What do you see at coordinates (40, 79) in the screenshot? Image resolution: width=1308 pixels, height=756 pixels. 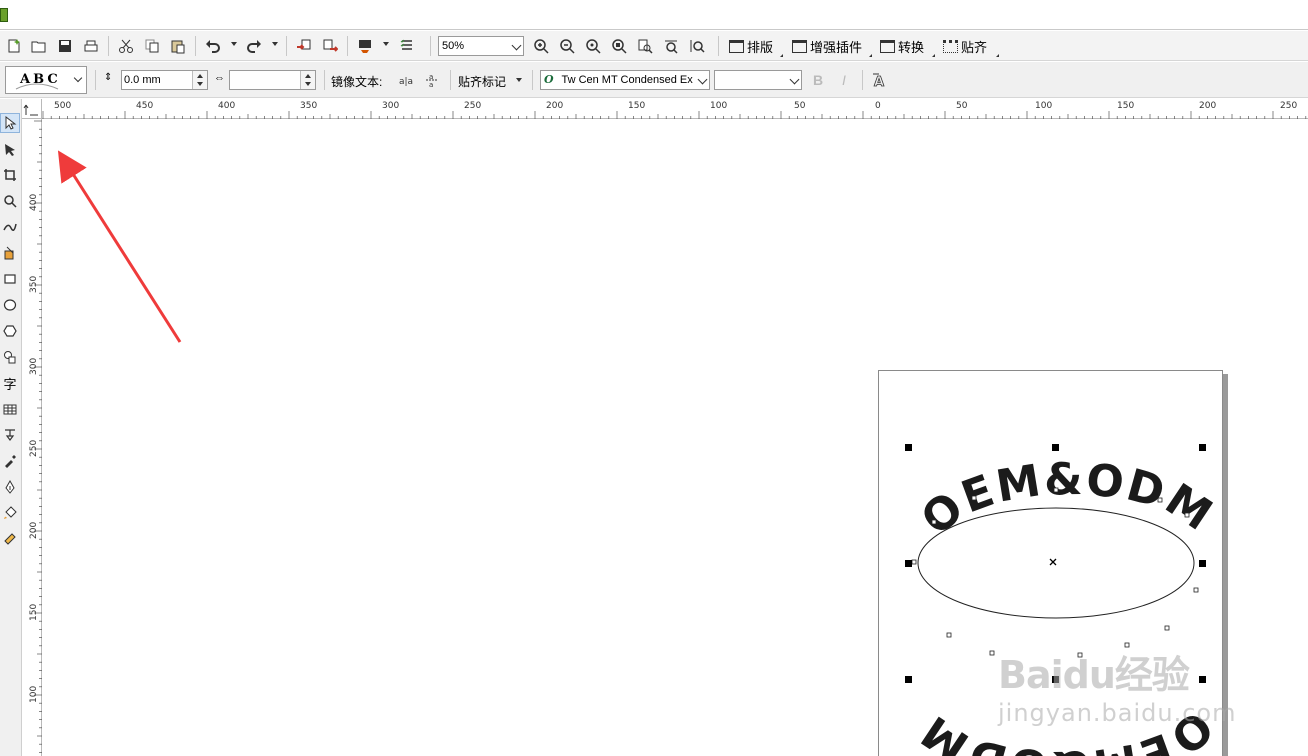 I see `arc-text-preview-label: ABC` at bounding box center [40, 79].